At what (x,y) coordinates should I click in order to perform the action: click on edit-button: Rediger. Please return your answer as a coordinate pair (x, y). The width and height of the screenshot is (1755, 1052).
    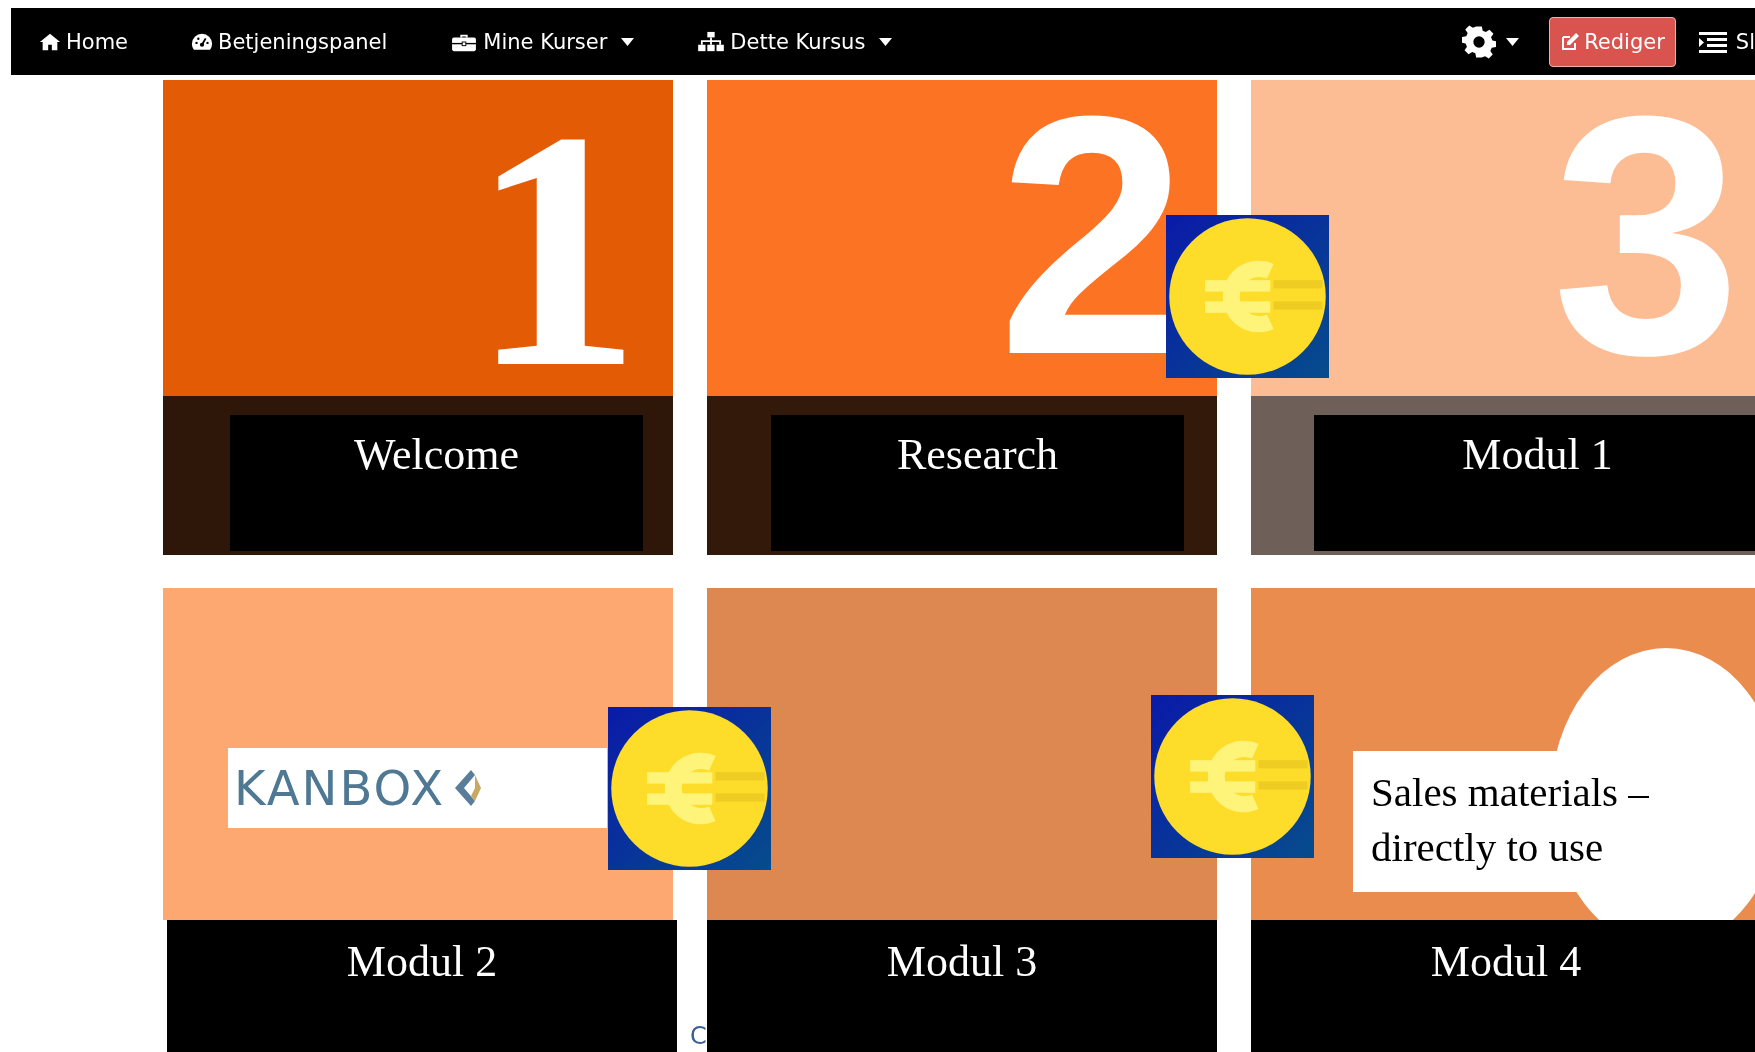
    Looking at the image, I should click on (1612, 41).